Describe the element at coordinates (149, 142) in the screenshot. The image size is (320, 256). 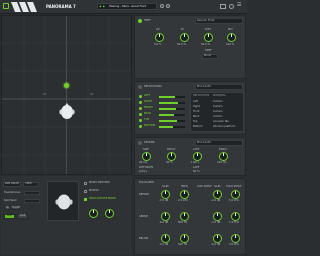
I see `reverb-title: REVERB` at that location.